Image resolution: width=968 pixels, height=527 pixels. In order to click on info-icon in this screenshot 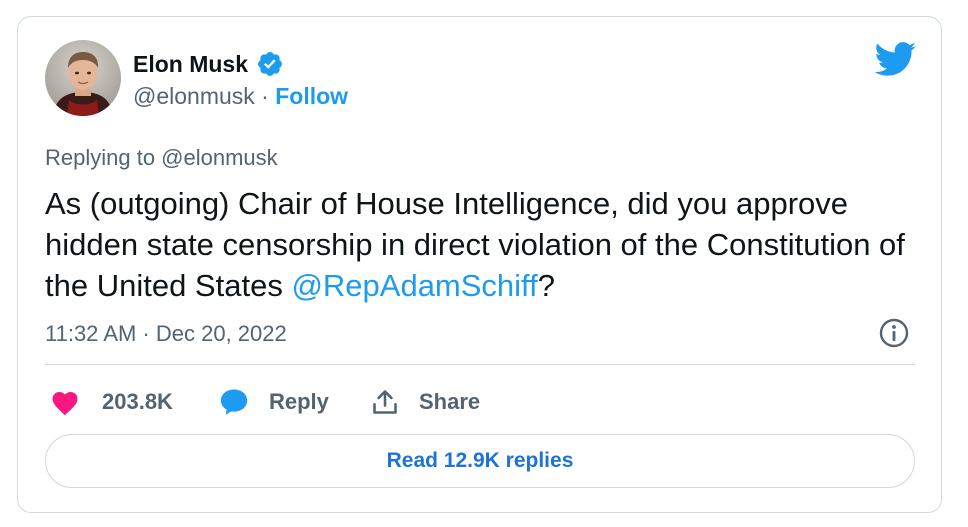, I will do `click(894, 333)`.